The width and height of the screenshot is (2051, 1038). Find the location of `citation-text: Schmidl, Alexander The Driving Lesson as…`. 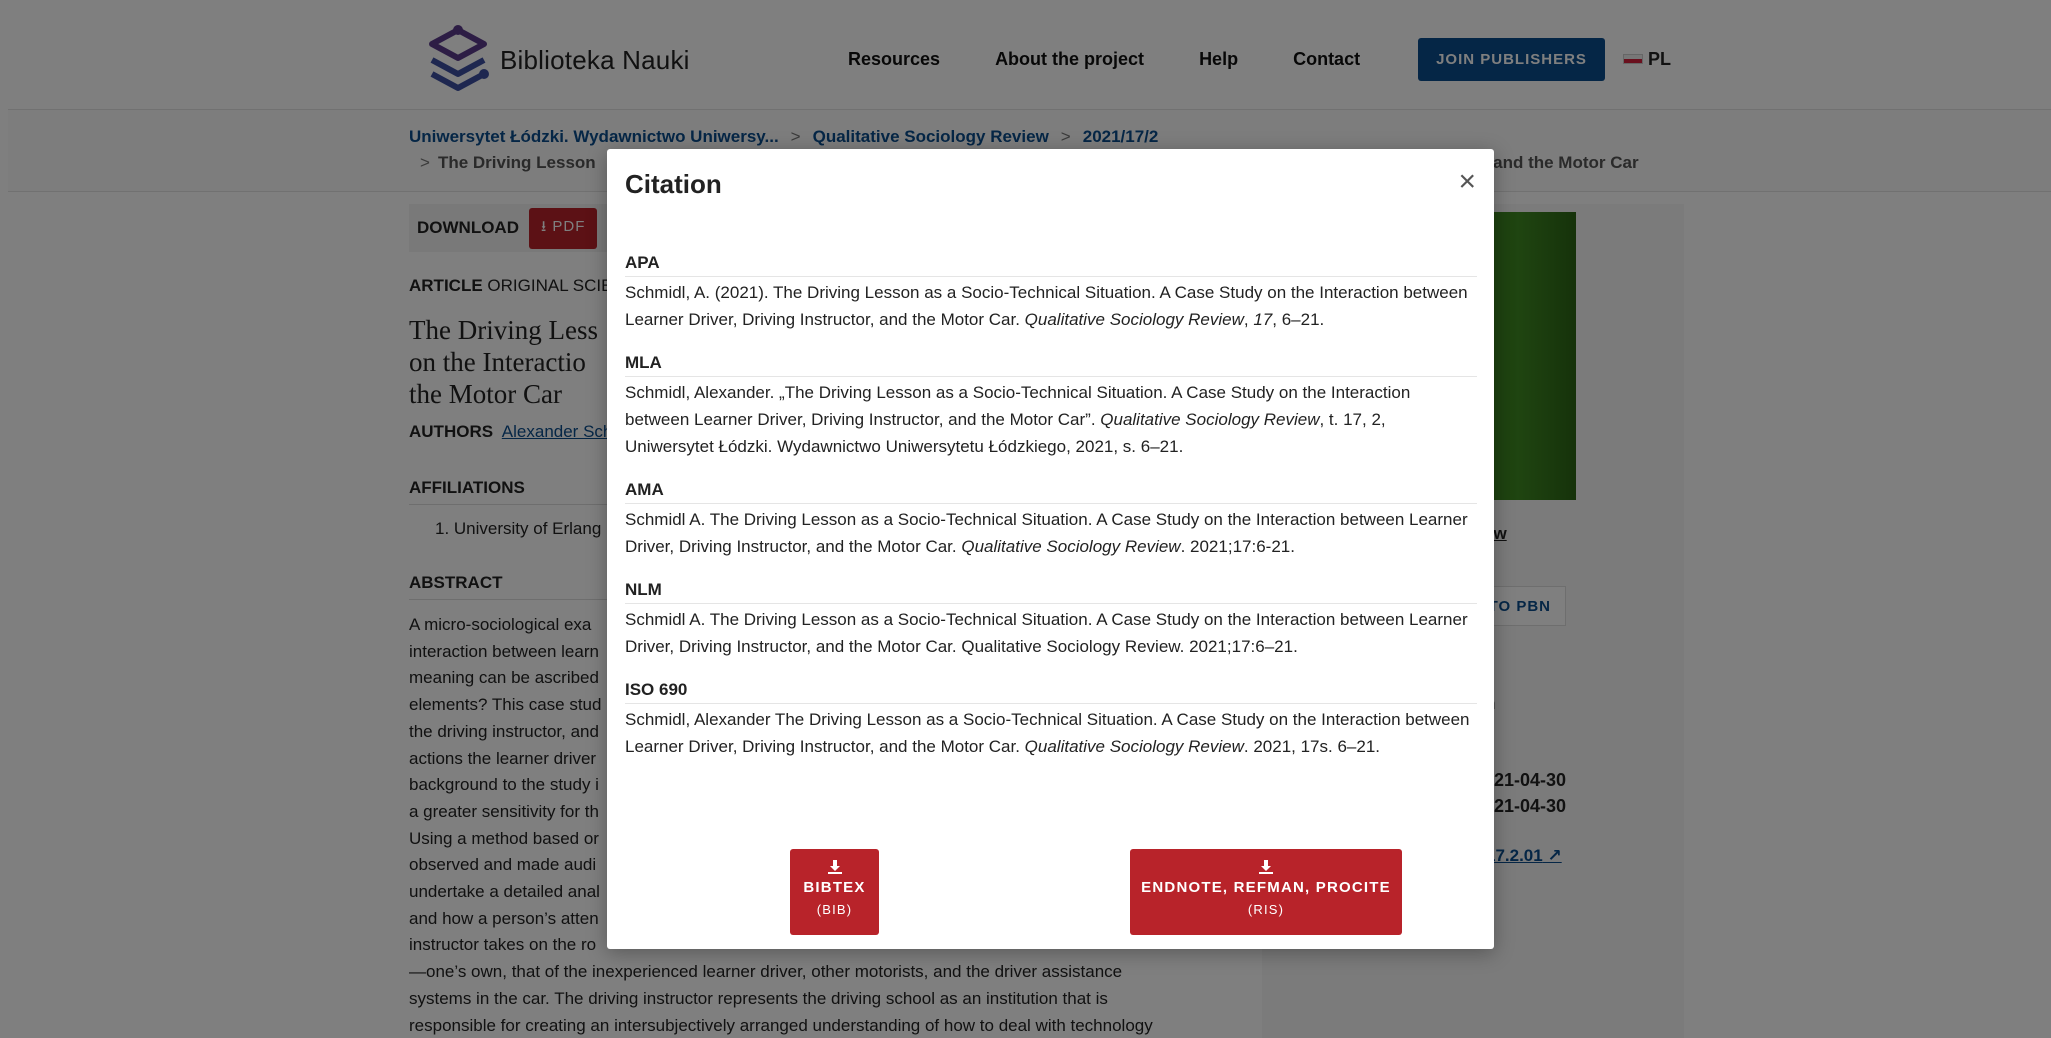

citation-text: Schmidl, Alexander The Driving Lesson as… is located at coordinates (1051, 733).